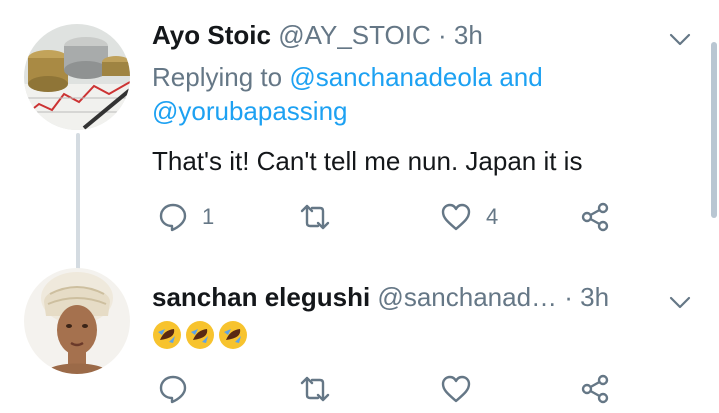 This screenshot has width=719, height=413. What do you see at coordinates (517, 77) in the screenshot?
I see `replying-to-and: and` at bounding box center [517, 77].